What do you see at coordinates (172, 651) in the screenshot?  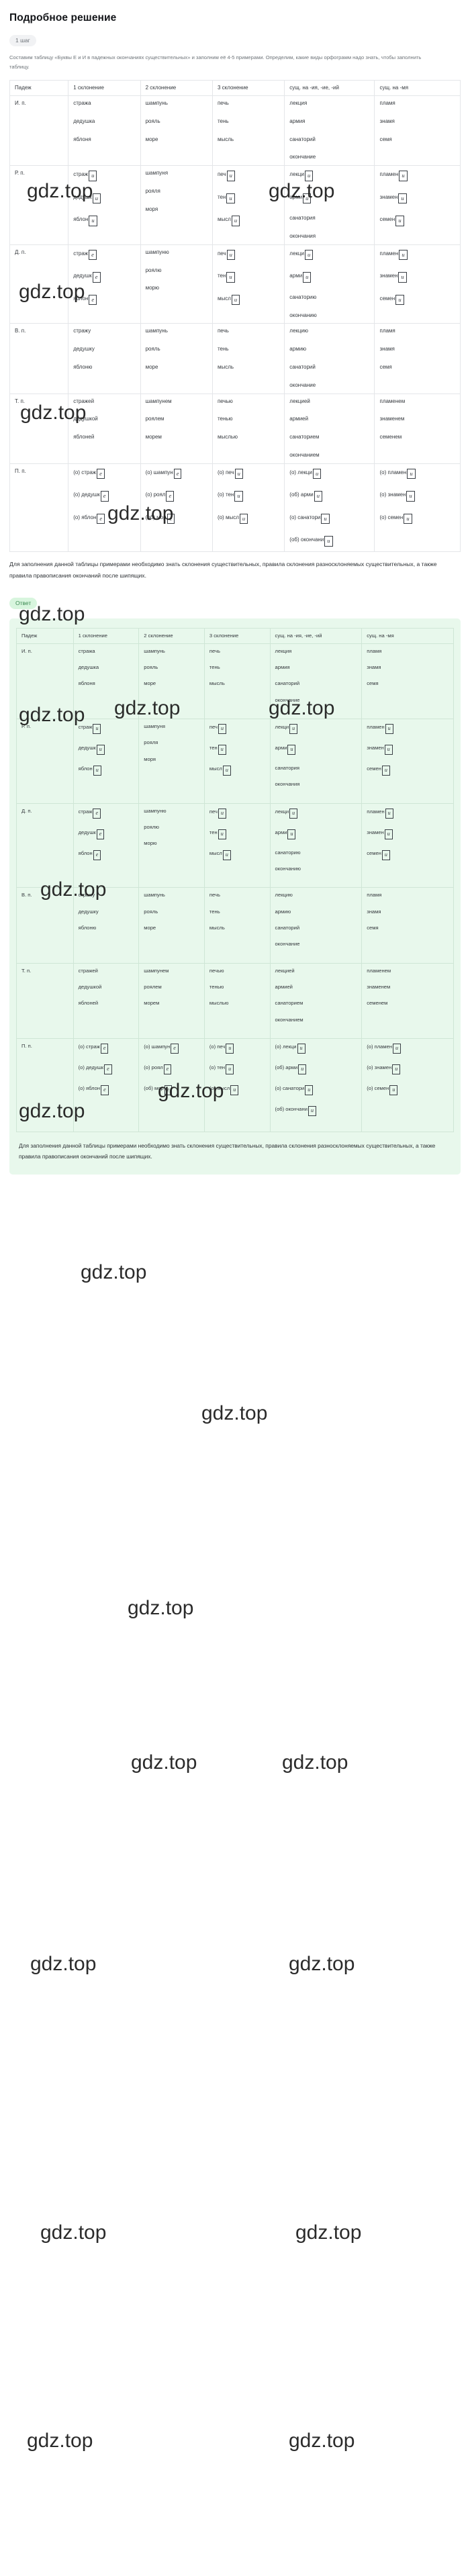 I see `word-entry: шампунь` at bounding box center [172, 651].